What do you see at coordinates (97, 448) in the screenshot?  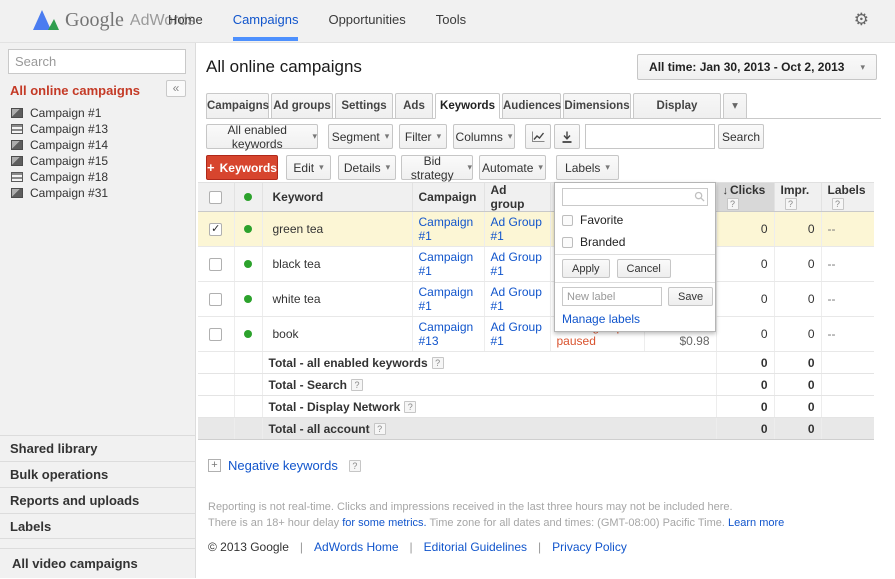 I see `sidebar-item-shared-library: Shared library` at bounding box center [97, 448].